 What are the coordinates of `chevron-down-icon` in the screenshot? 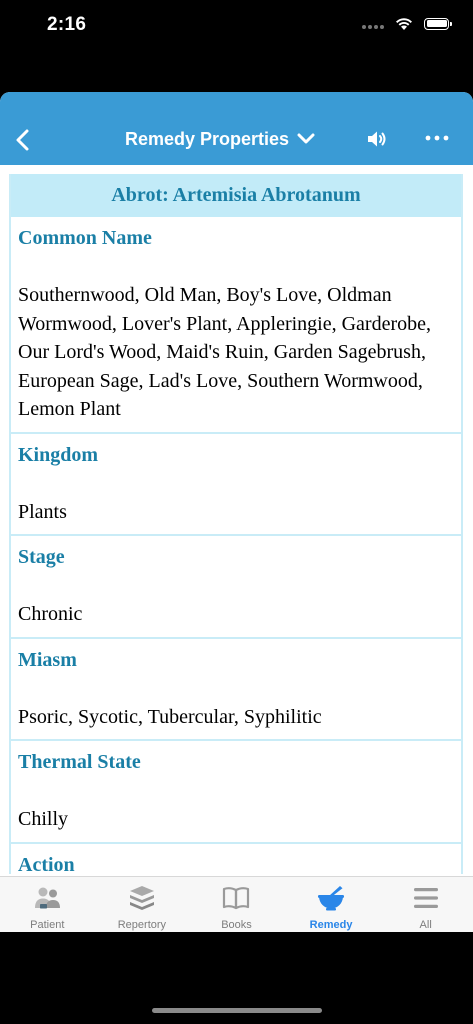 It's located at (306, 138).